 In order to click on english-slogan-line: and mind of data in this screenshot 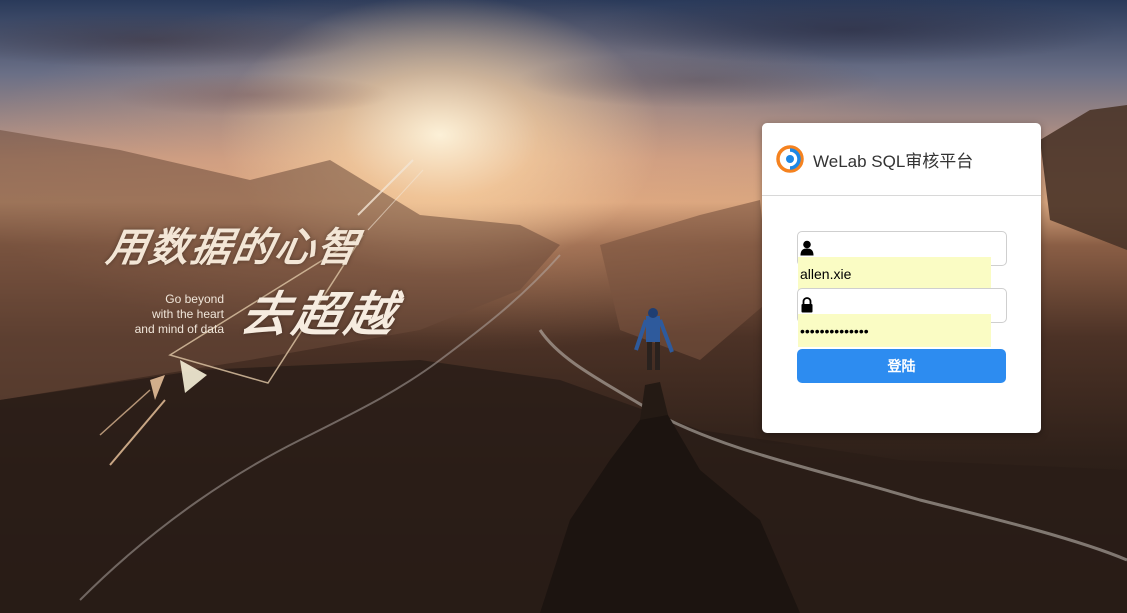, I will do `click(179, 329)`.